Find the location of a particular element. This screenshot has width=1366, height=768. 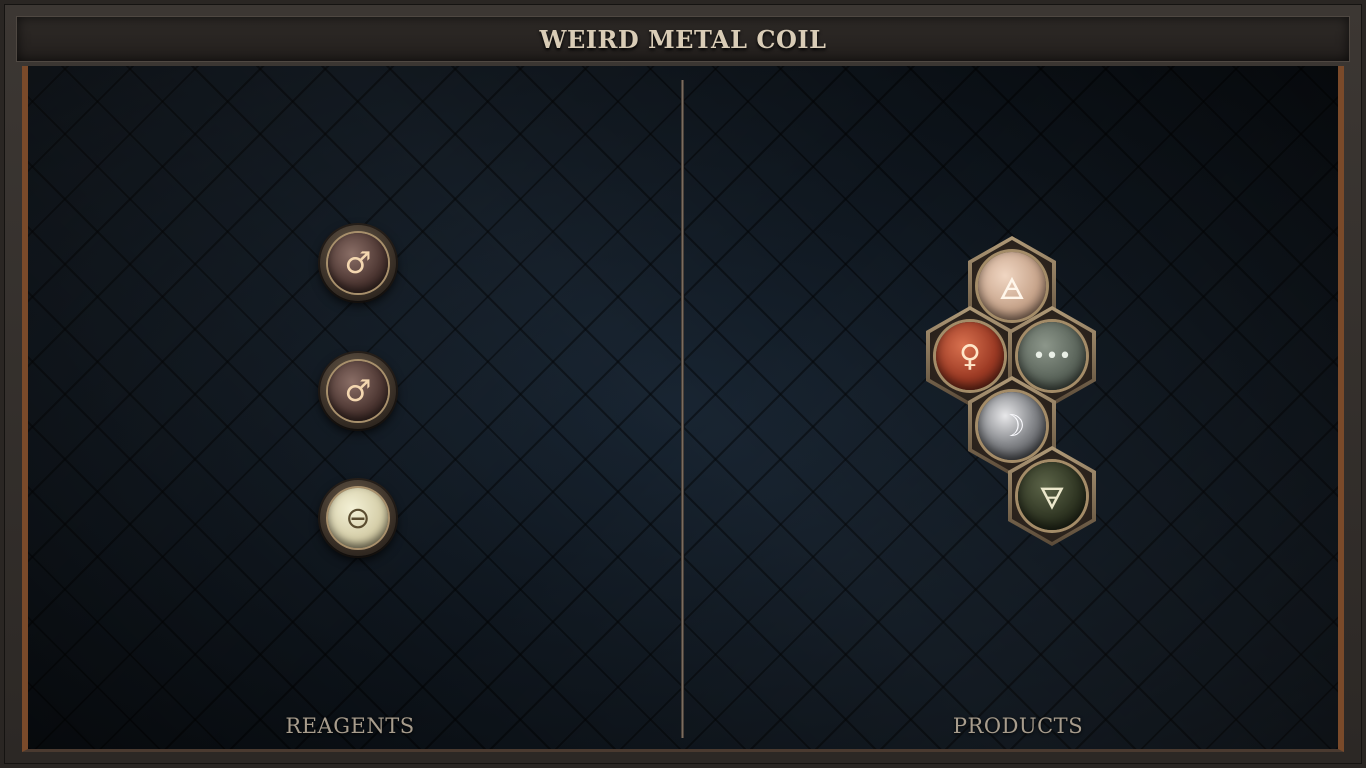

product-atom-5: 🜃 is located at coordinates (1052, 496).